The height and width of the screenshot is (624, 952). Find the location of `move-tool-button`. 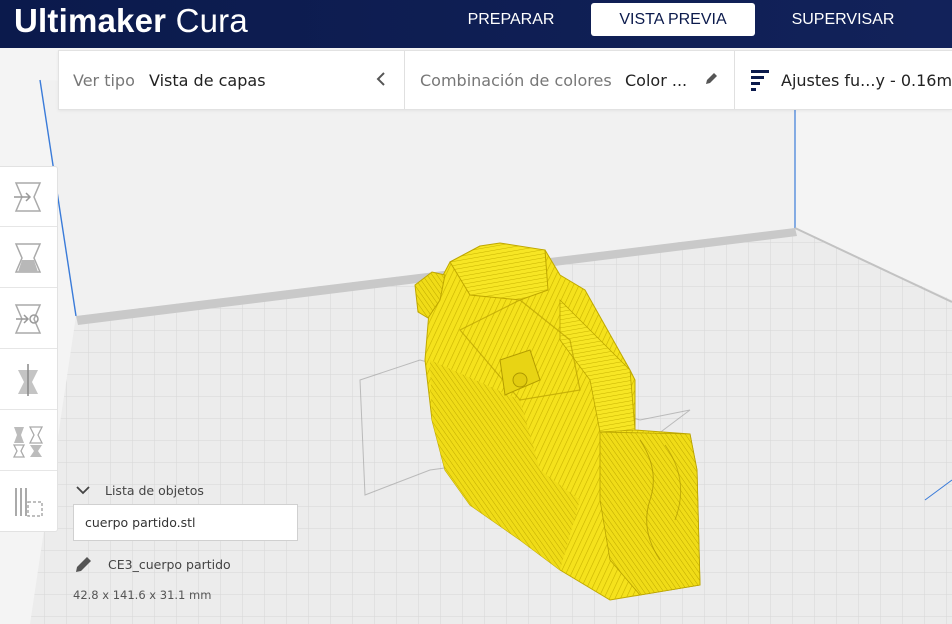

move-tool-button is located at coordinates (28, 197).